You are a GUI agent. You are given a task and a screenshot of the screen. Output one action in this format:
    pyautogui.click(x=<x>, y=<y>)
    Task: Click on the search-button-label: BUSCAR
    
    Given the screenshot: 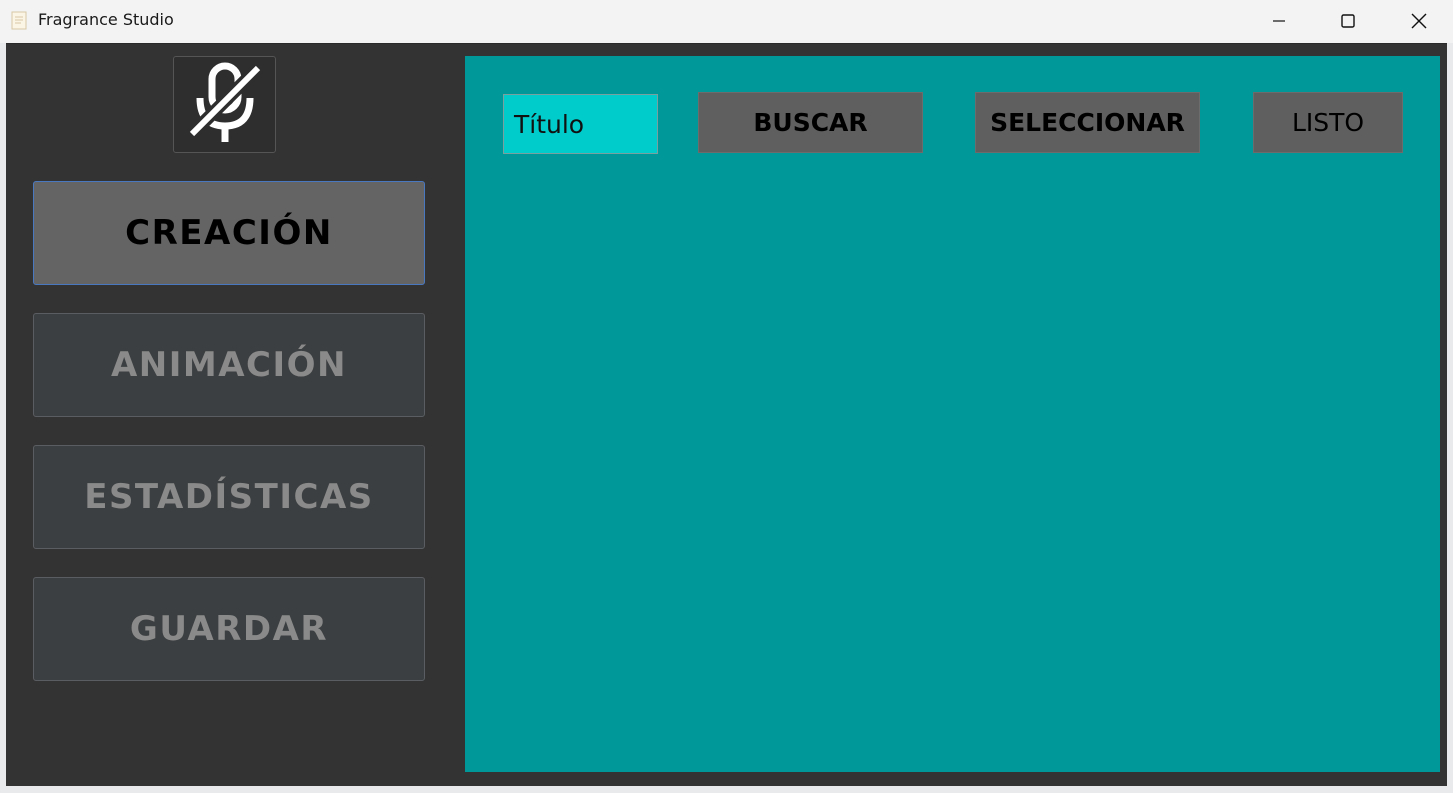 What is the action you would take?
    pyautogui.click(x=810, y=122)
    